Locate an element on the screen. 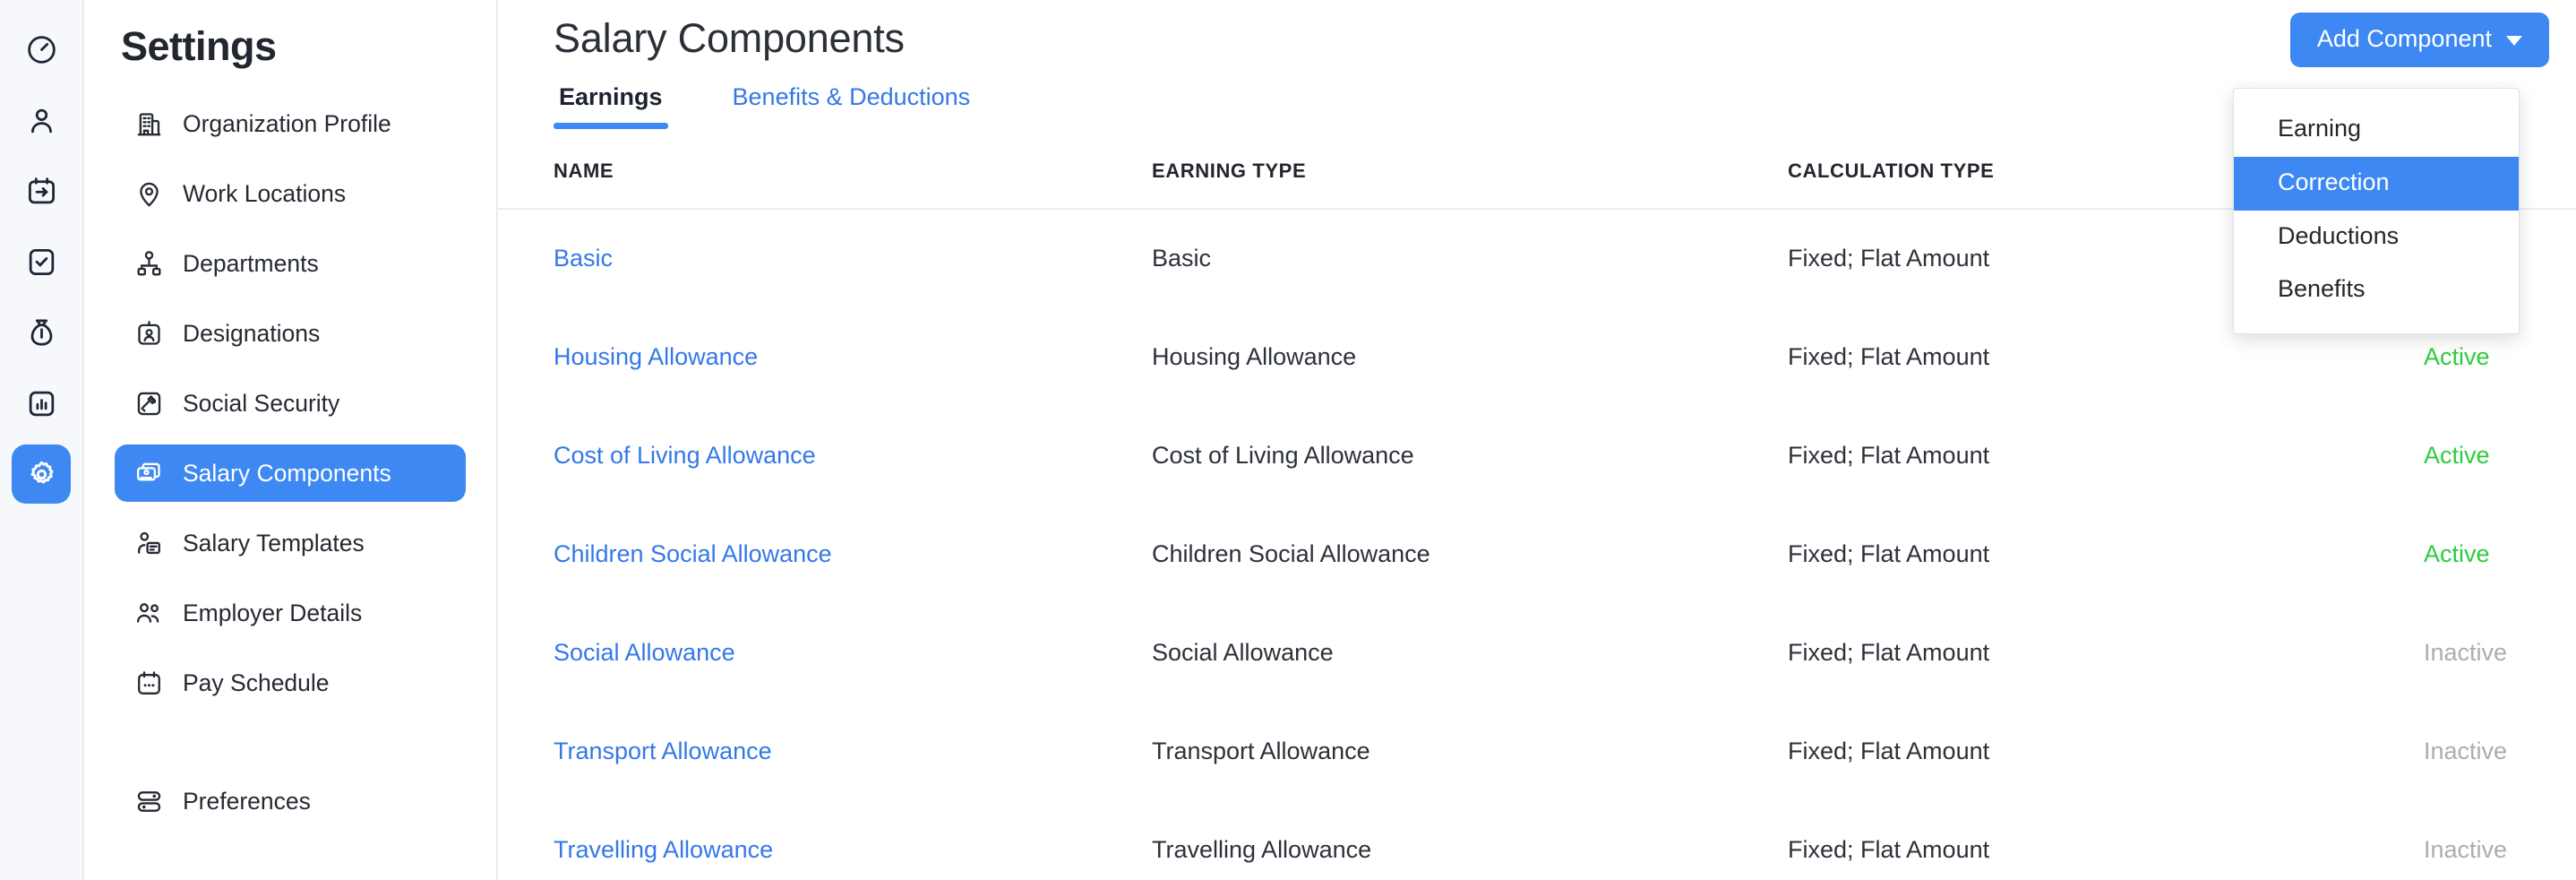 This screenshot has height=880, width=2576. sliders-icon is located at coordinates (149, 801).